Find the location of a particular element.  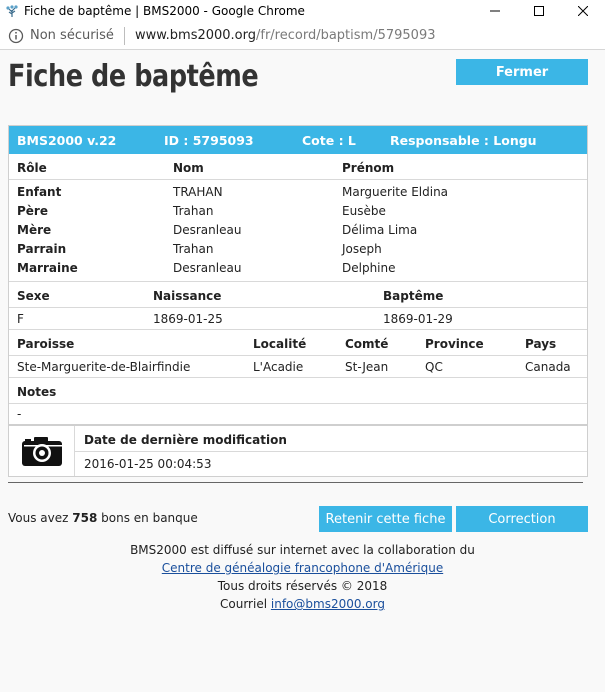

footer-email-prefix: Courriel is located at coordinates (244, 604).